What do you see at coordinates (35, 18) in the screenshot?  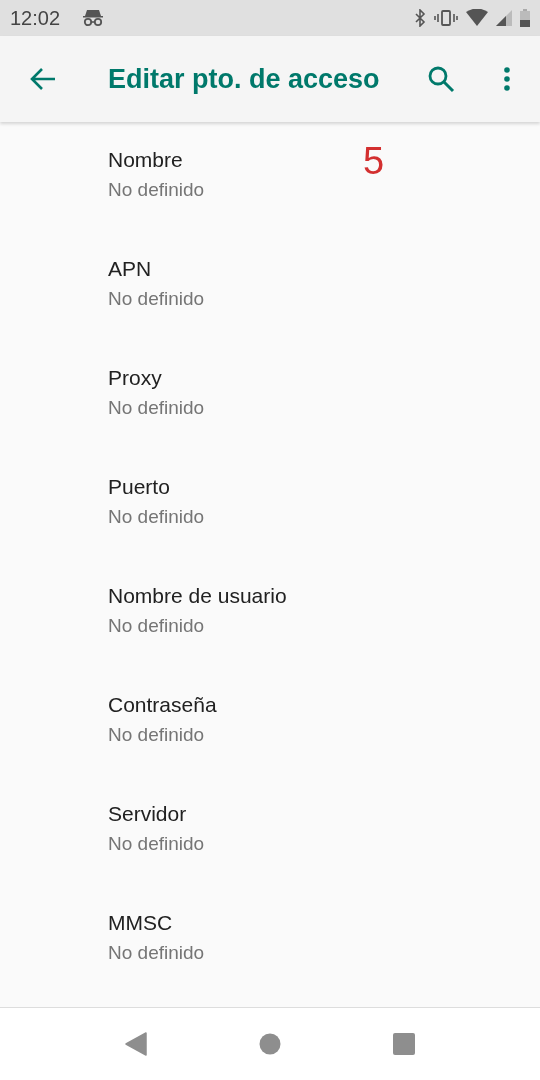 I see `clock: 12:02` at bounding box center [35, 18].